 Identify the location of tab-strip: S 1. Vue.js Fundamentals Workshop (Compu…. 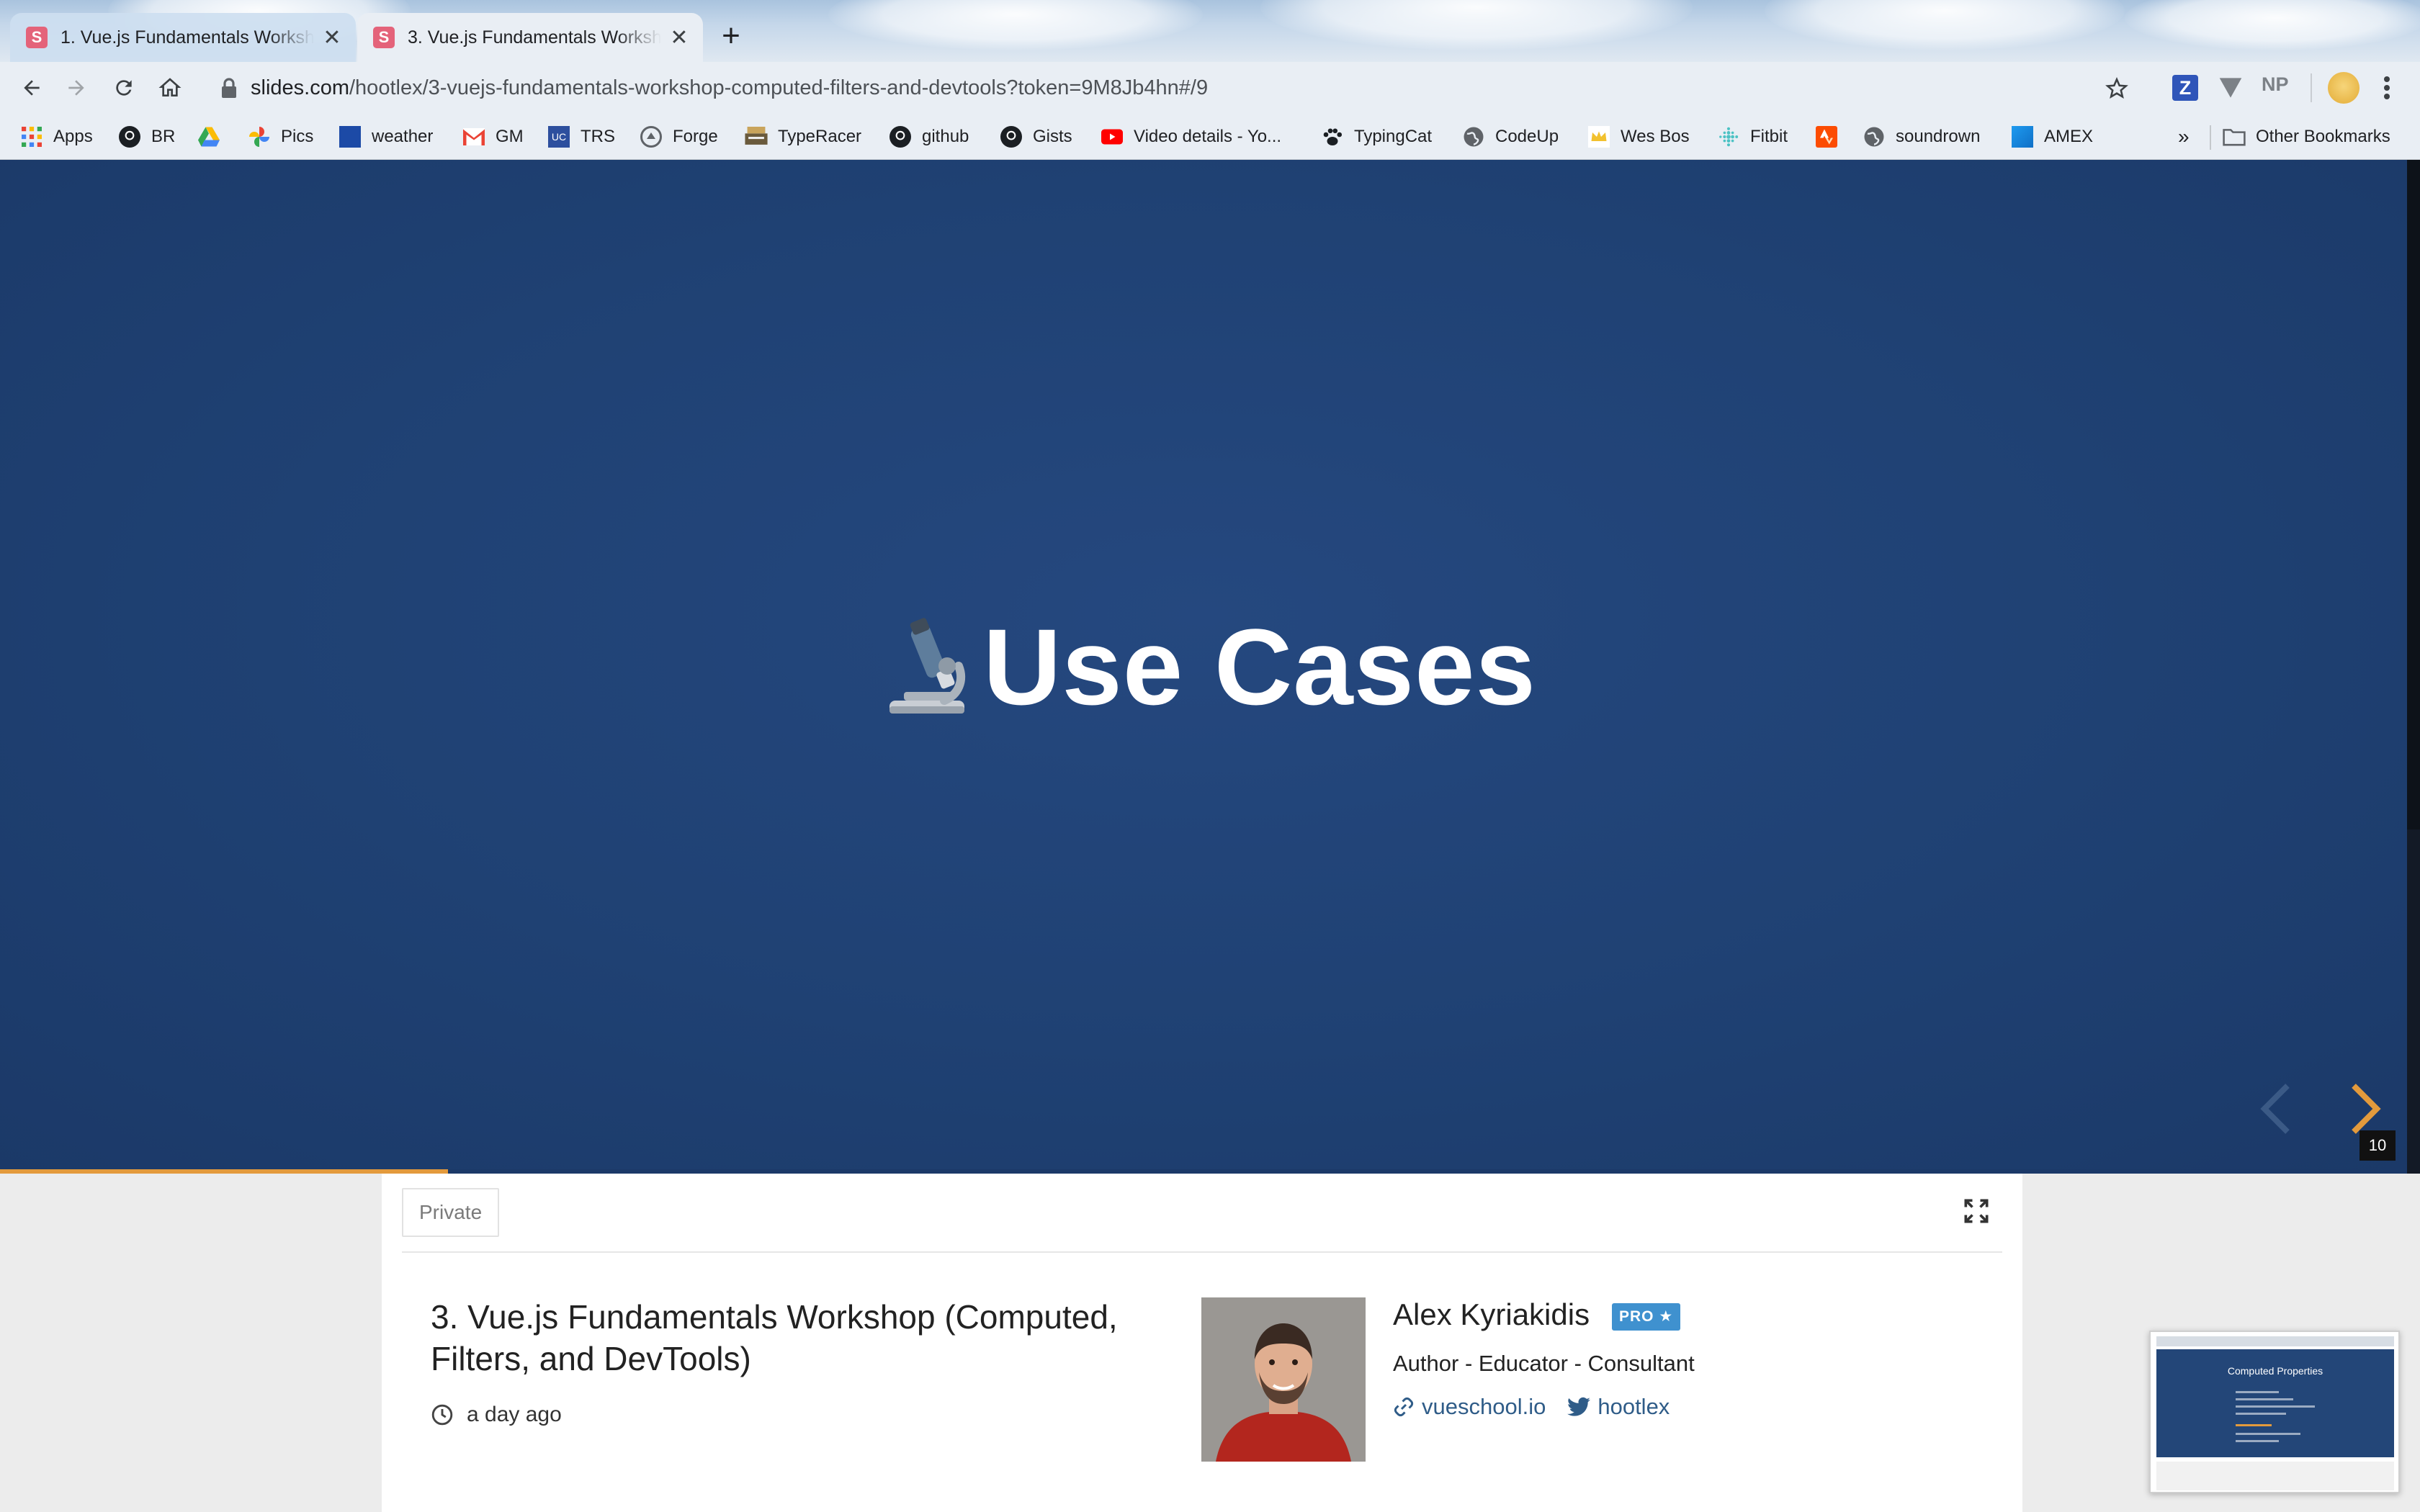
(1210, 31).